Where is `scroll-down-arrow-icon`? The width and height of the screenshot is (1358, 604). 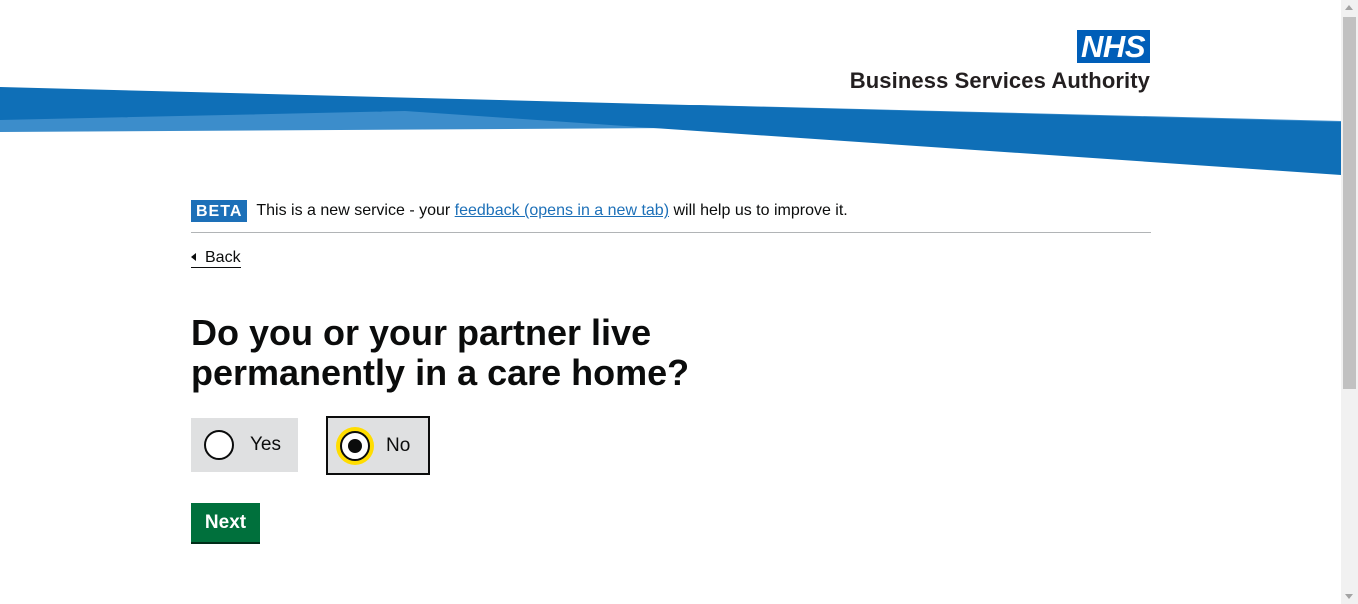 scroll-down-arrow-icon is located at coordinates (1349, 596).